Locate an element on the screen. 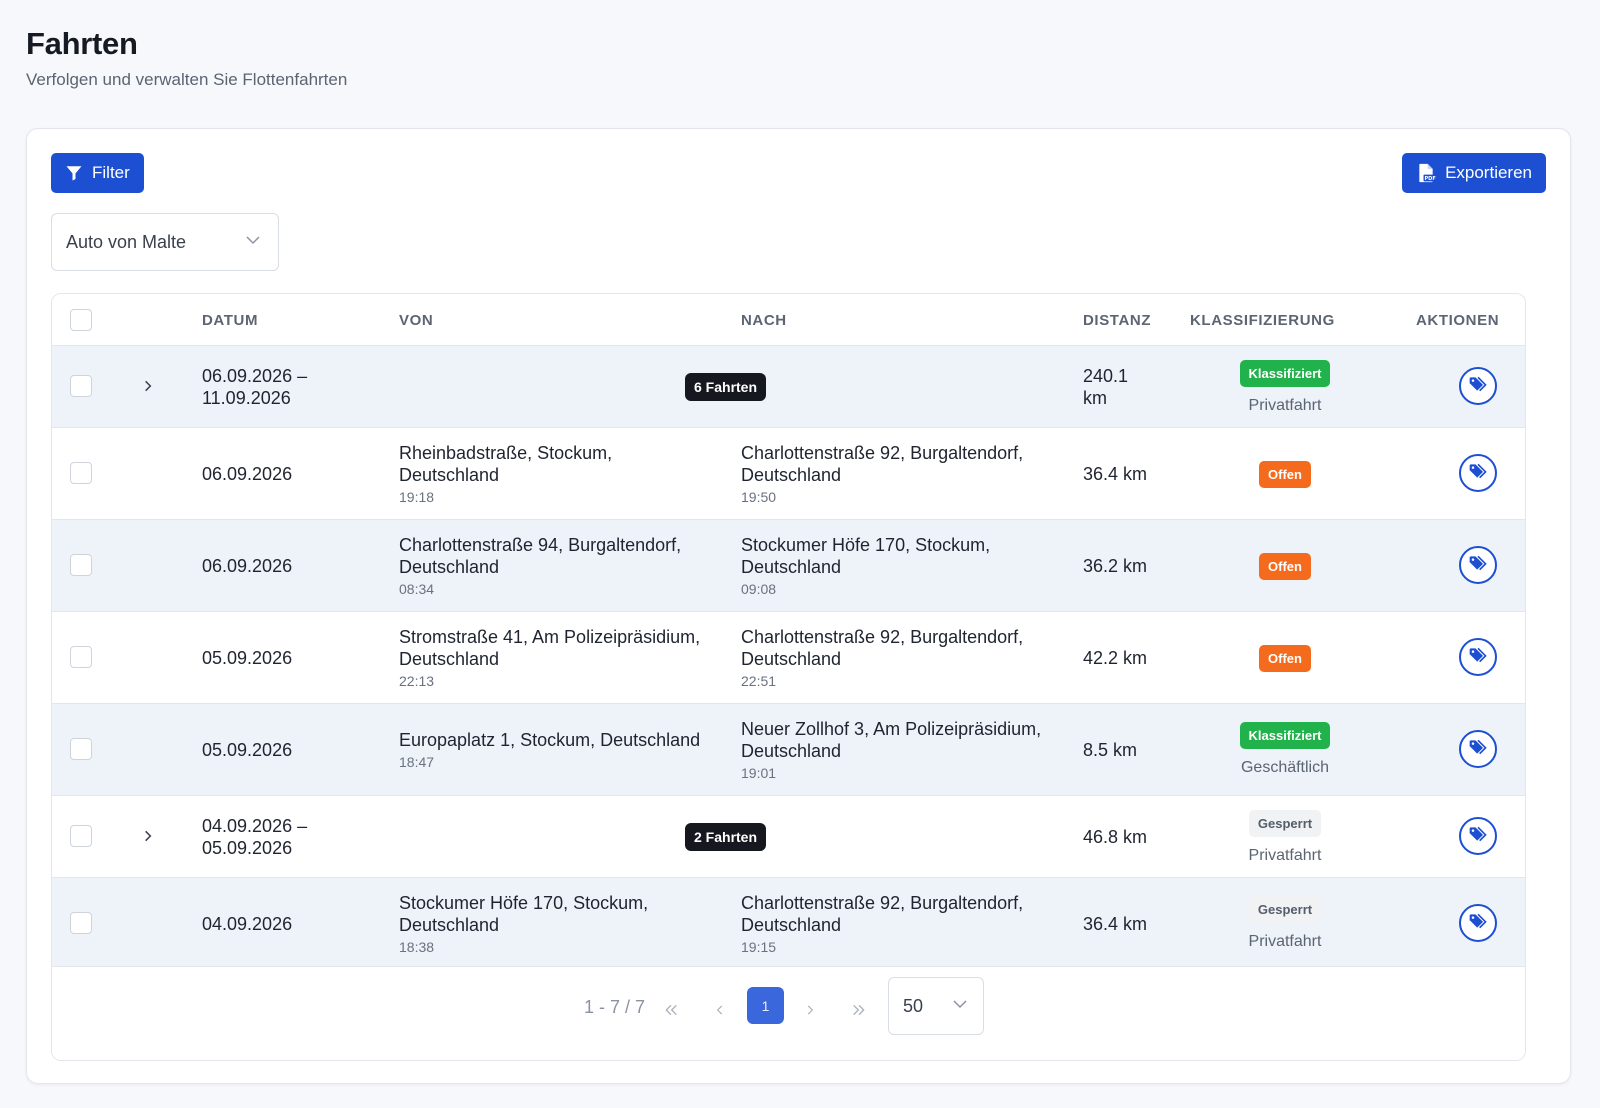 This screenshot has height=1108, width=1600. date-cell: 06.09.2026 – 11.09.2026 is located at coordinates (255, 387).